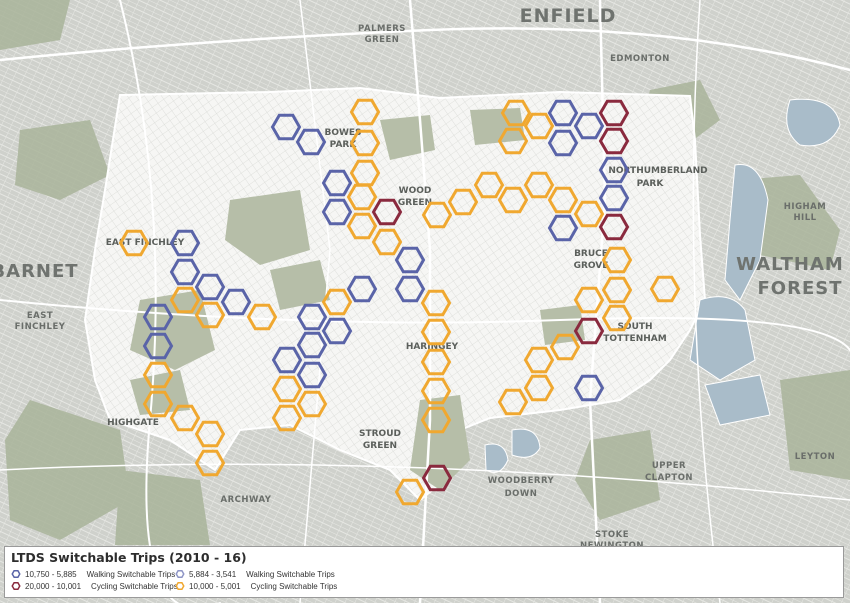 The image size is (850, 603). What do you see at coordinates (568, 16) in the screenshot?
I see `label-enfield: ENFIELD` at bounding box center [568, 16].